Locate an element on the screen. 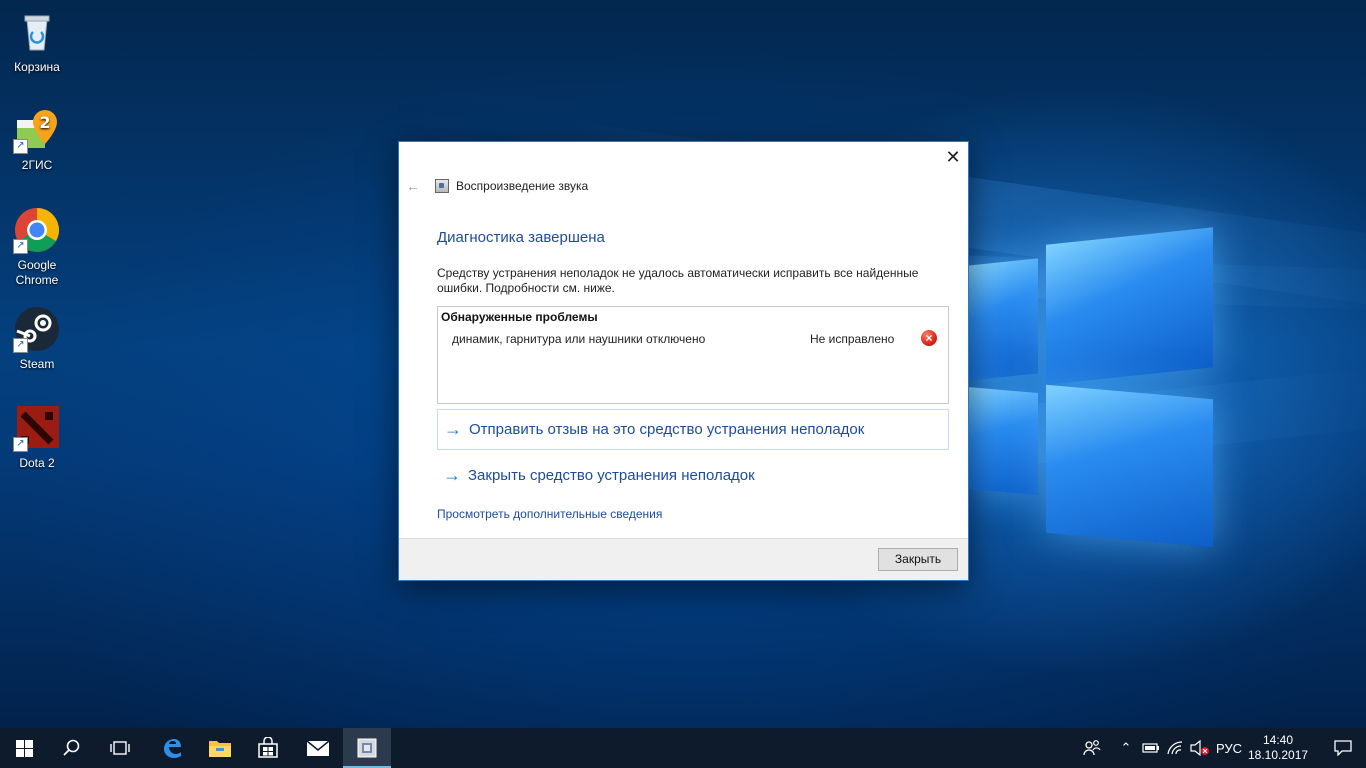 The width and height of the screenshot is (1366, 768). steam-icon: ↗ is located at coordinates (37, 329).